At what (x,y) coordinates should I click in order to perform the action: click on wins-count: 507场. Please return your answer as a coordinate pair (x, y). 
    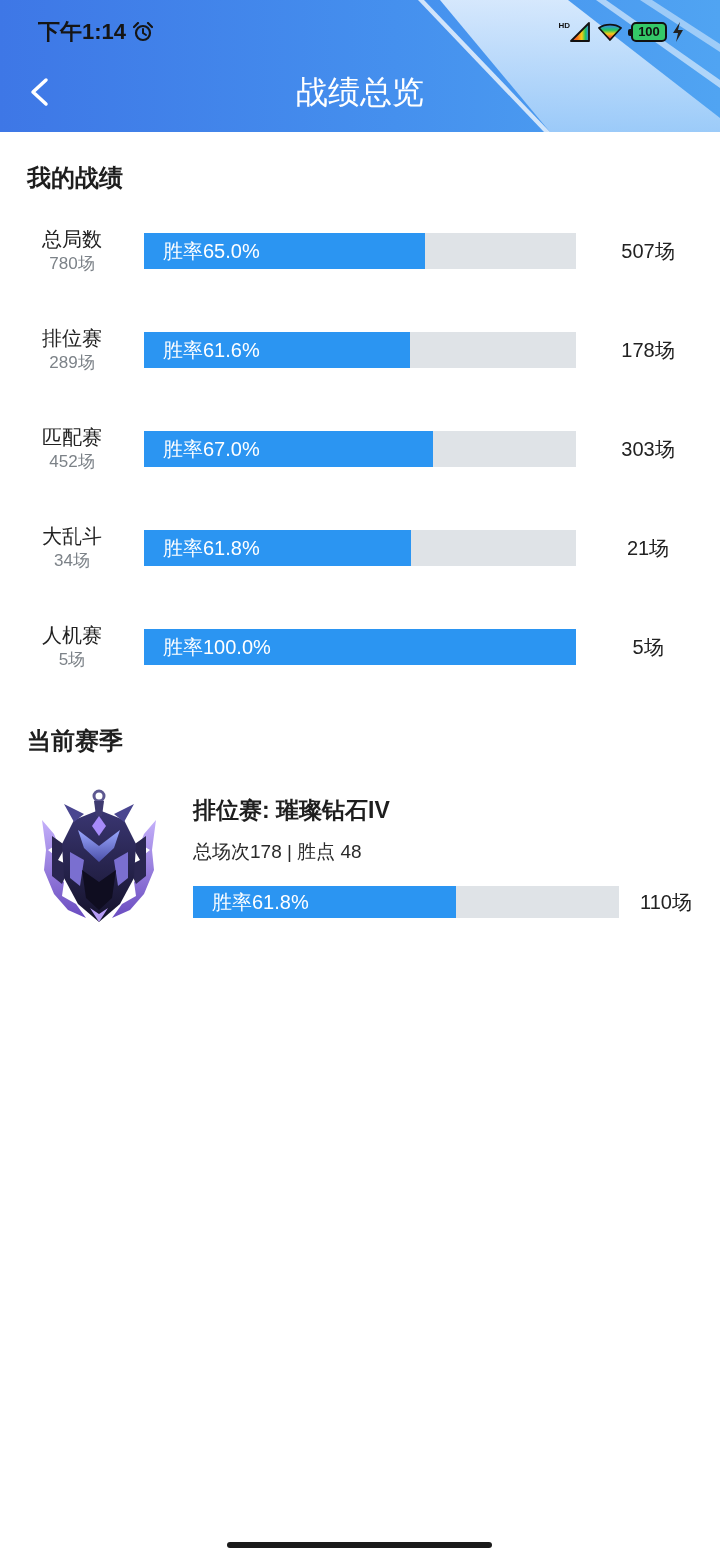
    Looking at the image, I should click on (648, 251).